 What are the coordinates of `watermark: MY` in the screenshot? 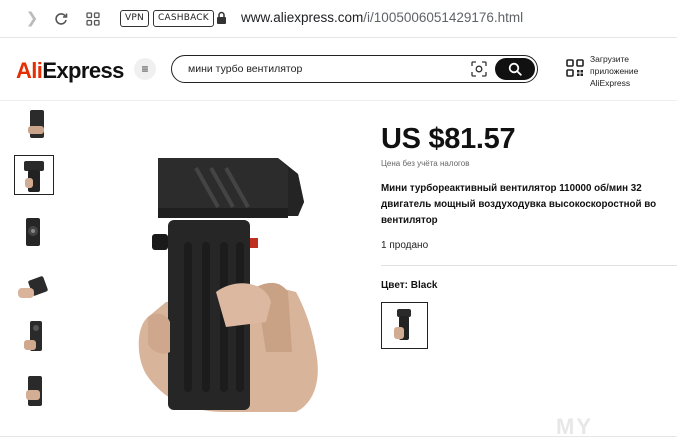 It's located at (574, 426).